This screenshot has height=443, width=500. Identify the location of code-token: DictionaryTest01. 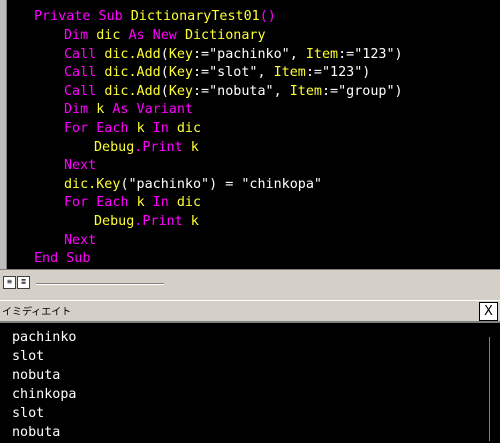
(195, 16).